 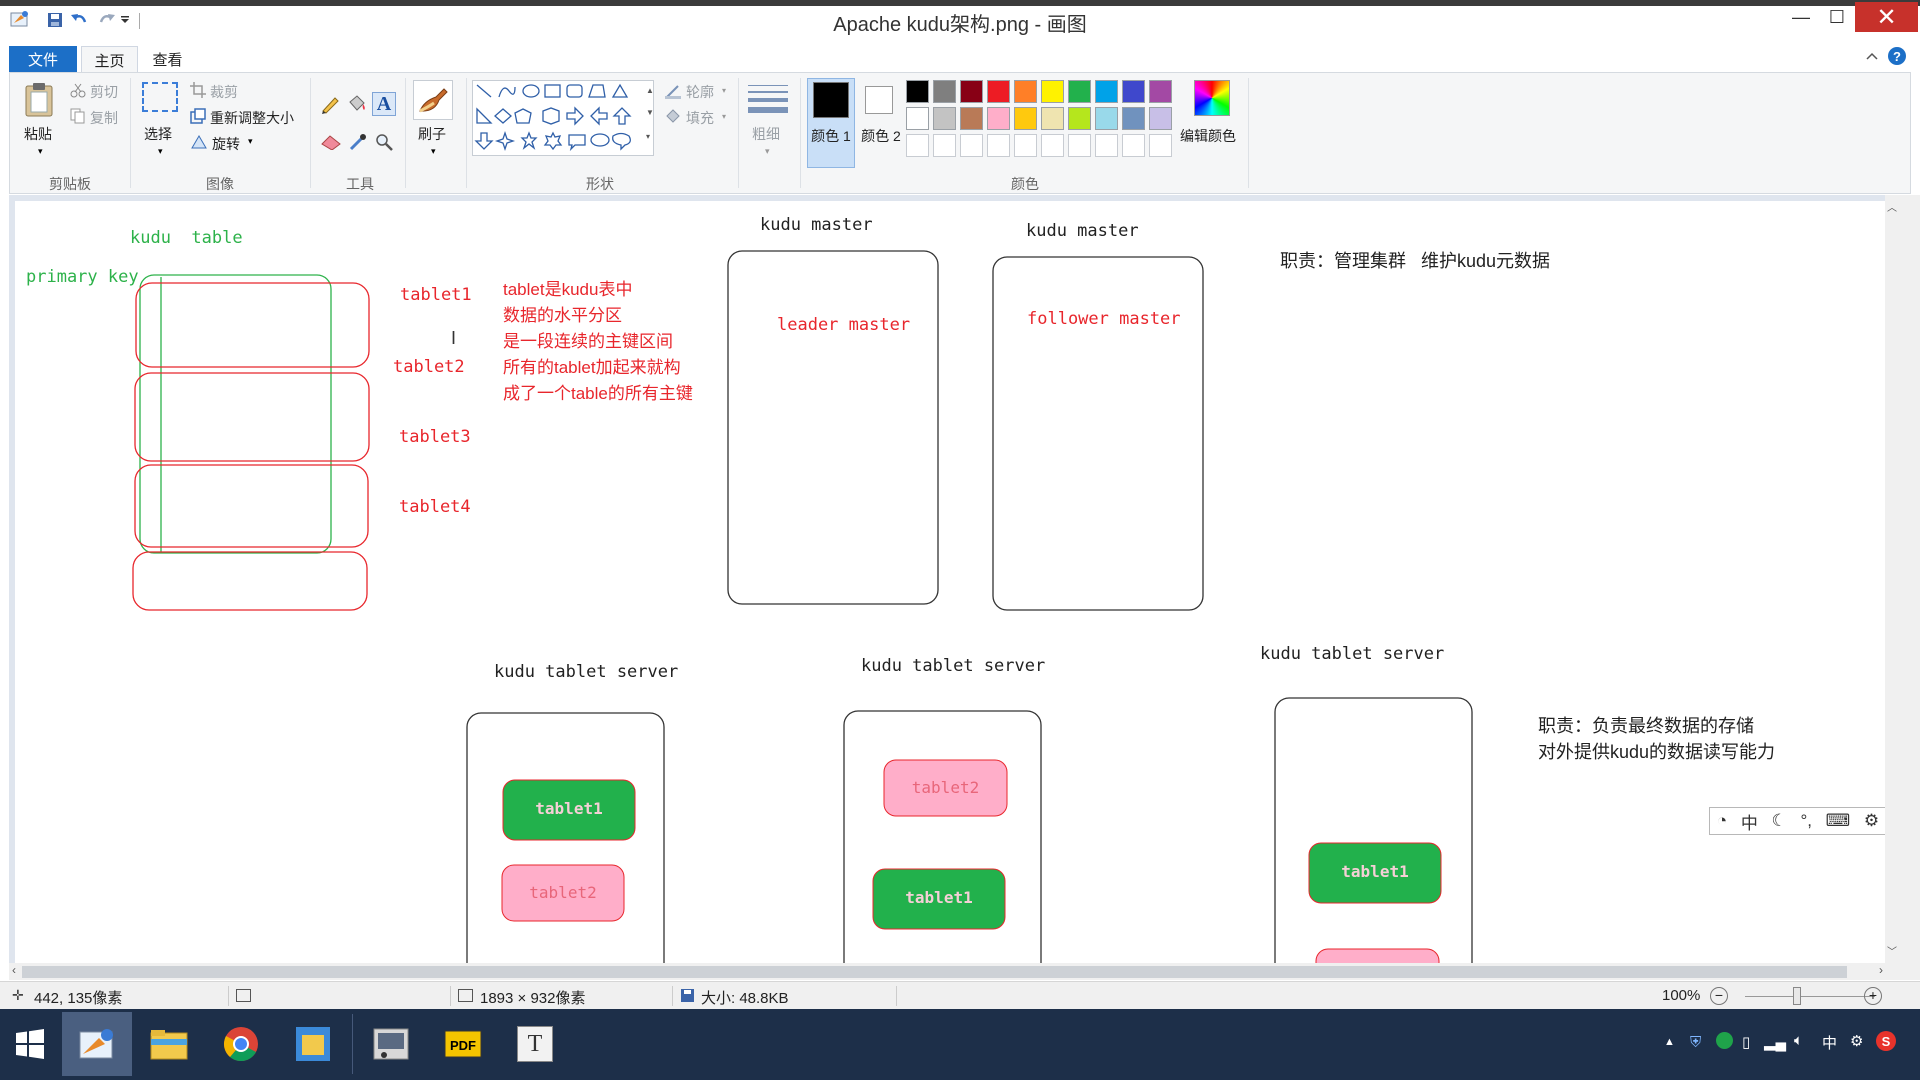 I want to click on tray-security-icon: ⛨, so click(x=1695, y=1042).